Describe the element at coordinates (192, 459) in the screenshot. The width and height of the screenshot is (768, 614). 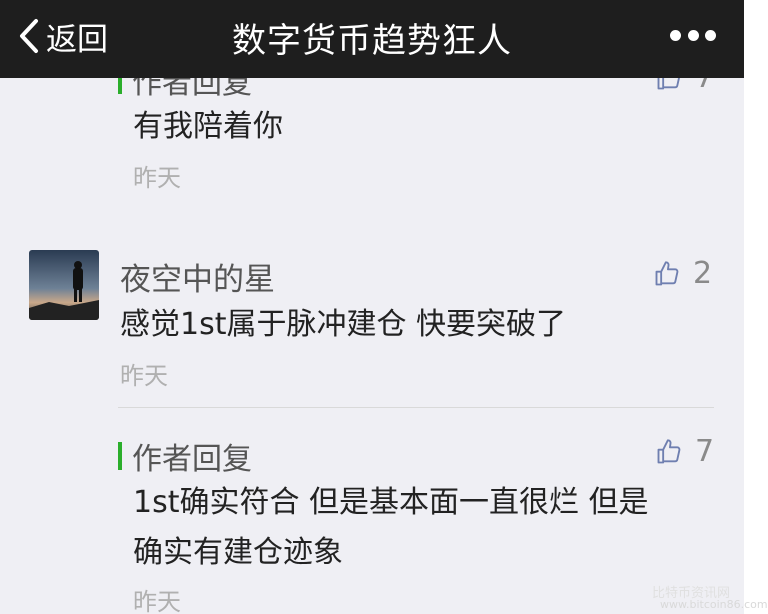
I see `author-reply-label: 作者回复` at that location.